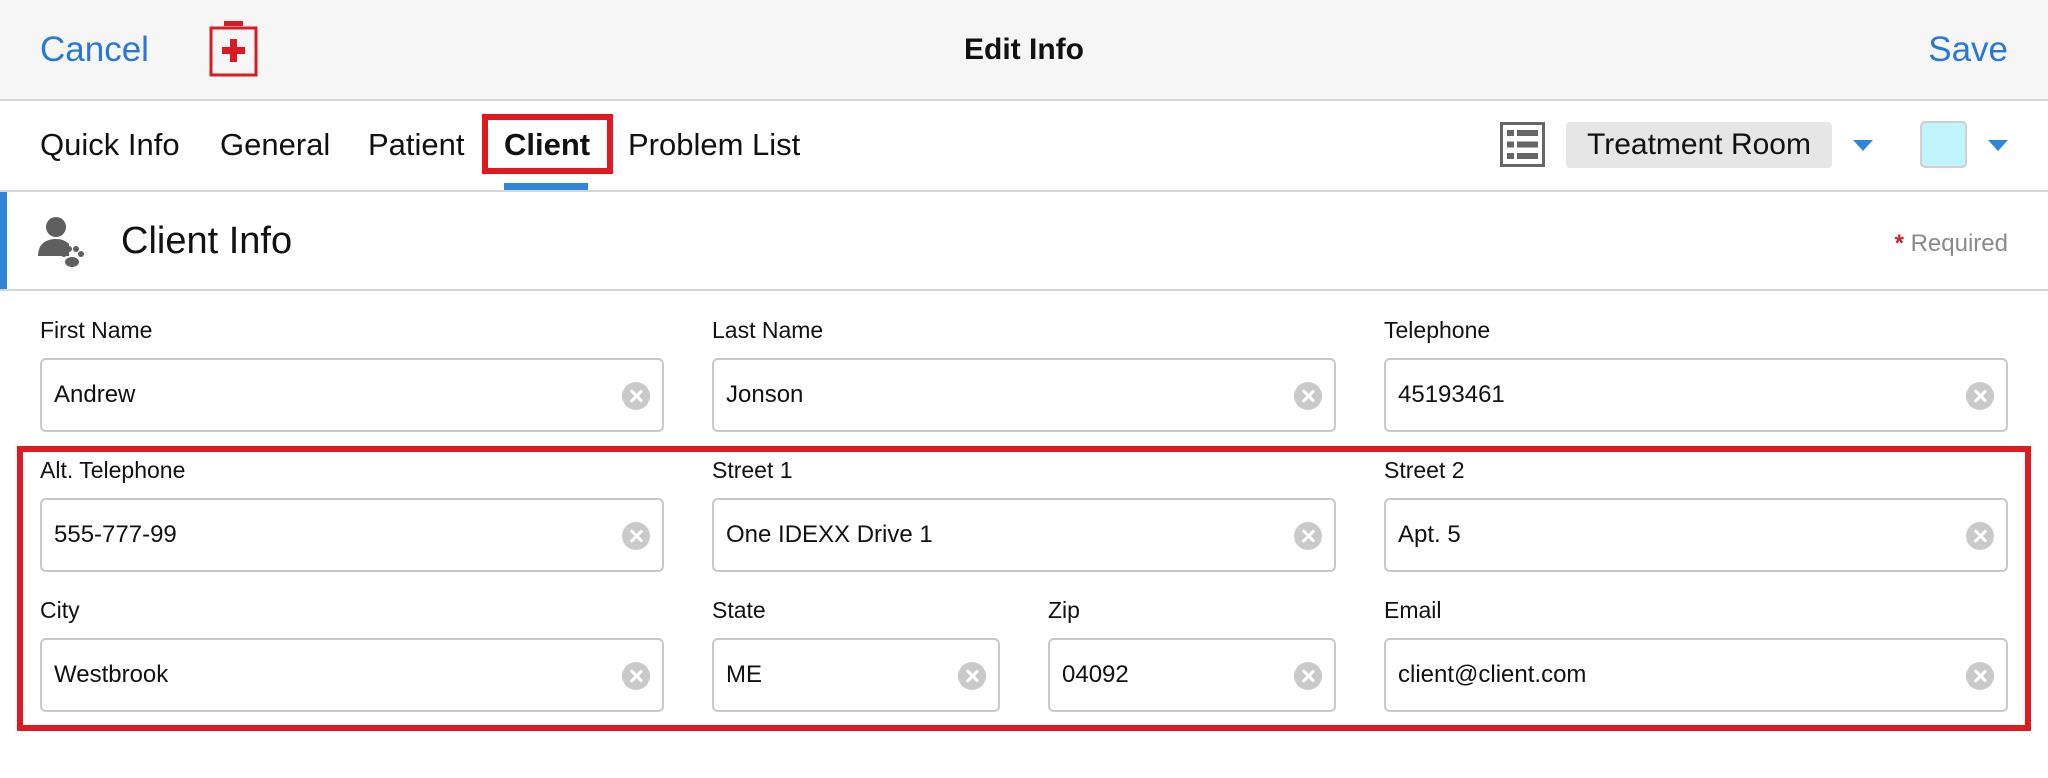 Image resolution: width=2048 pixels, height=778 pixels. I want to click on color-dropdown-chevron-icon, so click(1998, 145).